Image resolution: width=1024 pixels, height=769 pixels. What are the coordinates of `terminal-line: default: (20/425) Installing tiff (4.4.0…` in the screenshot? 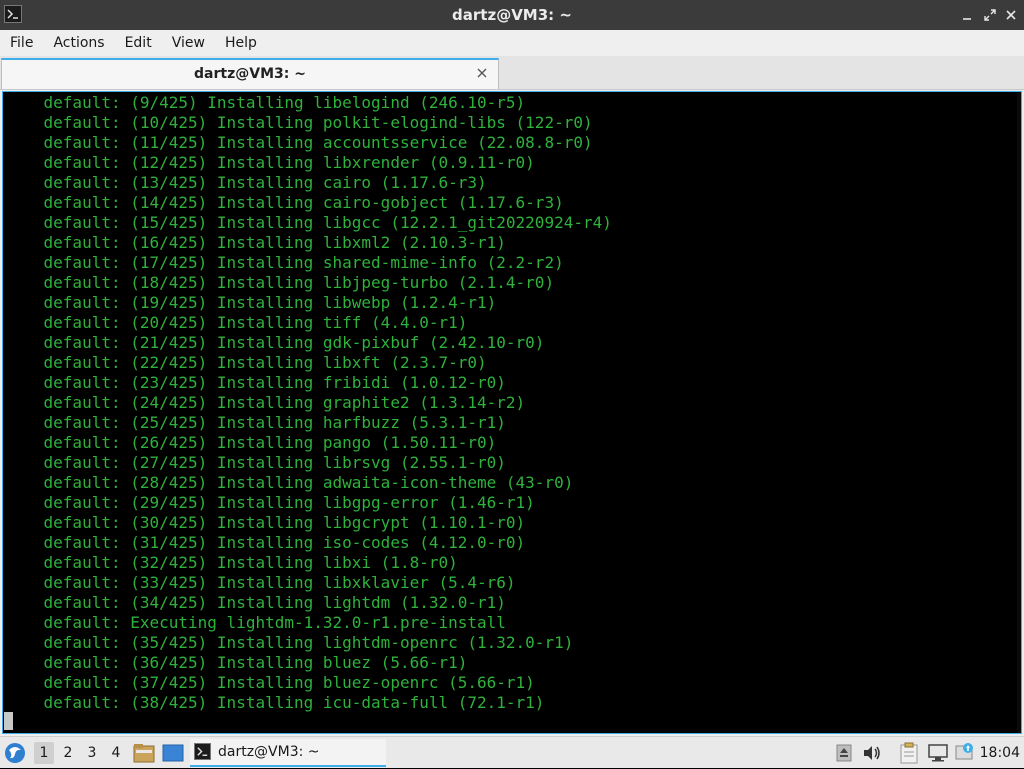 It's located at (236, 322).